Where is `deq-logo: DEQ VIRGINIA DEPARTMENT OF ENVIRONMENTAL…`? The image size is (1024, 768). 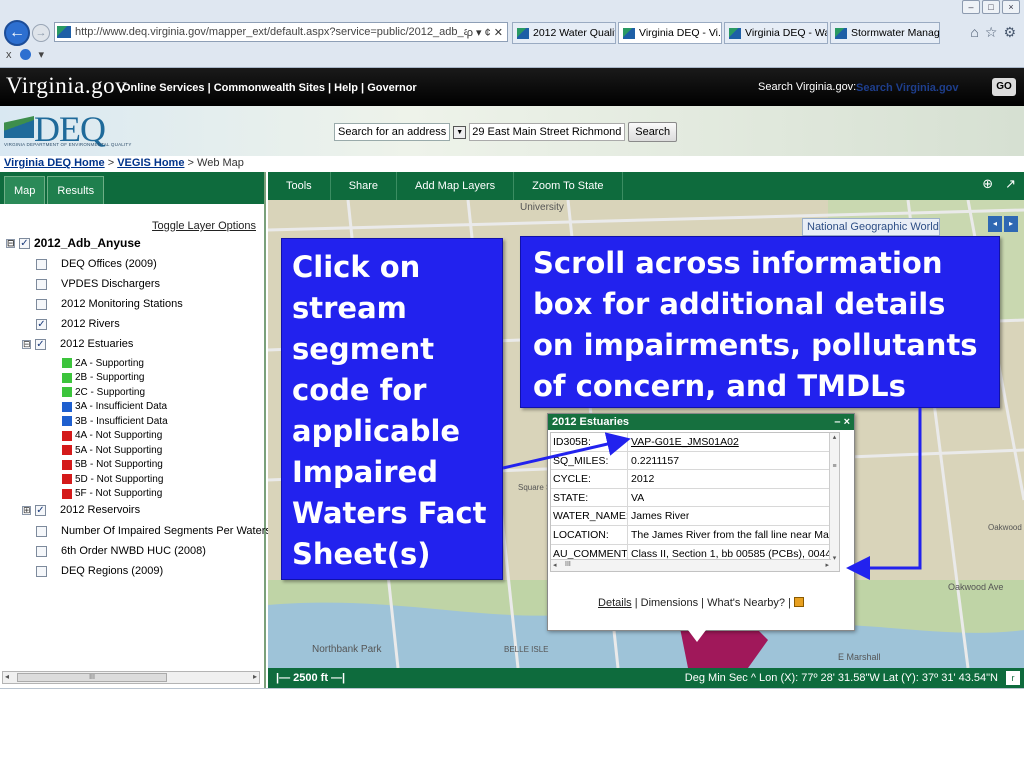 deq-logo: DEQ VIRGINIA DEPARTMENT OF ENVIRONMENTAL… is located at coordinates (67, 130).